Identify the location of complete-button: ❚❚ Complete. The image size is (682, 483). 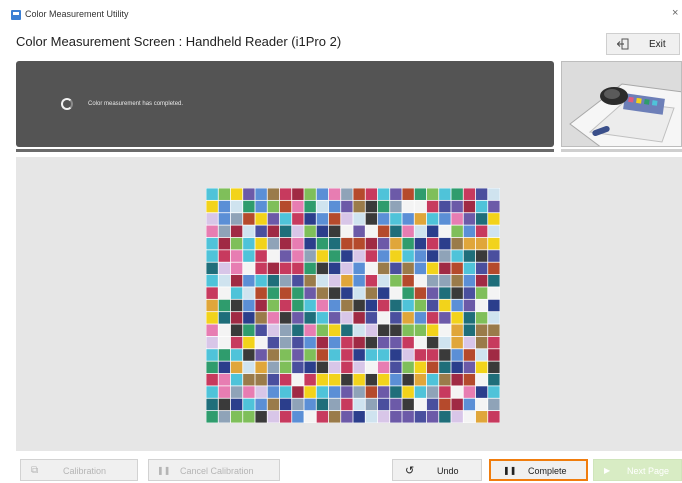
(538, 470).